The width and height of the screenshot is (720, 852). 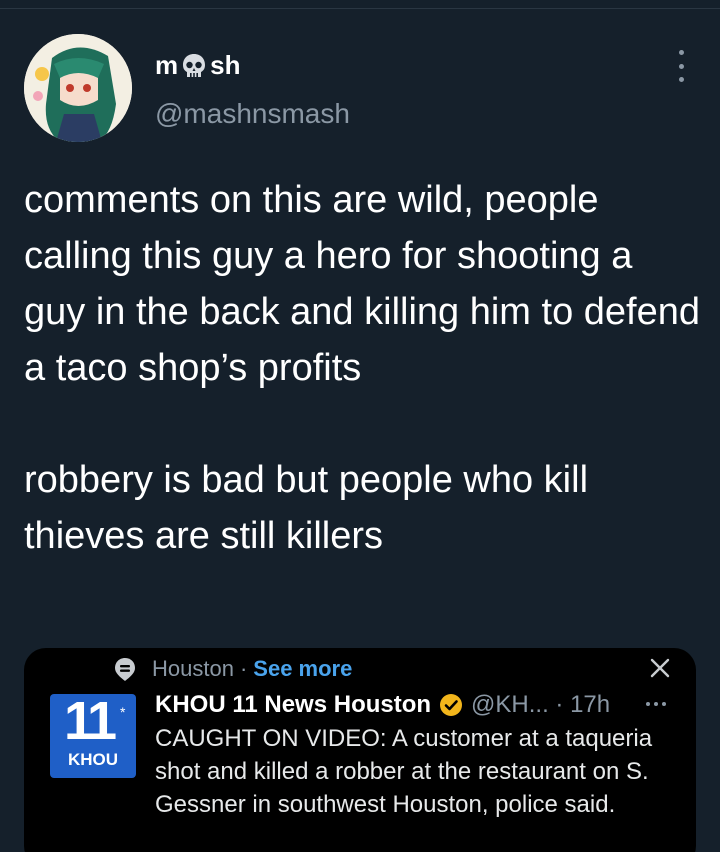 I want to click on display-name: m sh, so click(x=197, y=65).